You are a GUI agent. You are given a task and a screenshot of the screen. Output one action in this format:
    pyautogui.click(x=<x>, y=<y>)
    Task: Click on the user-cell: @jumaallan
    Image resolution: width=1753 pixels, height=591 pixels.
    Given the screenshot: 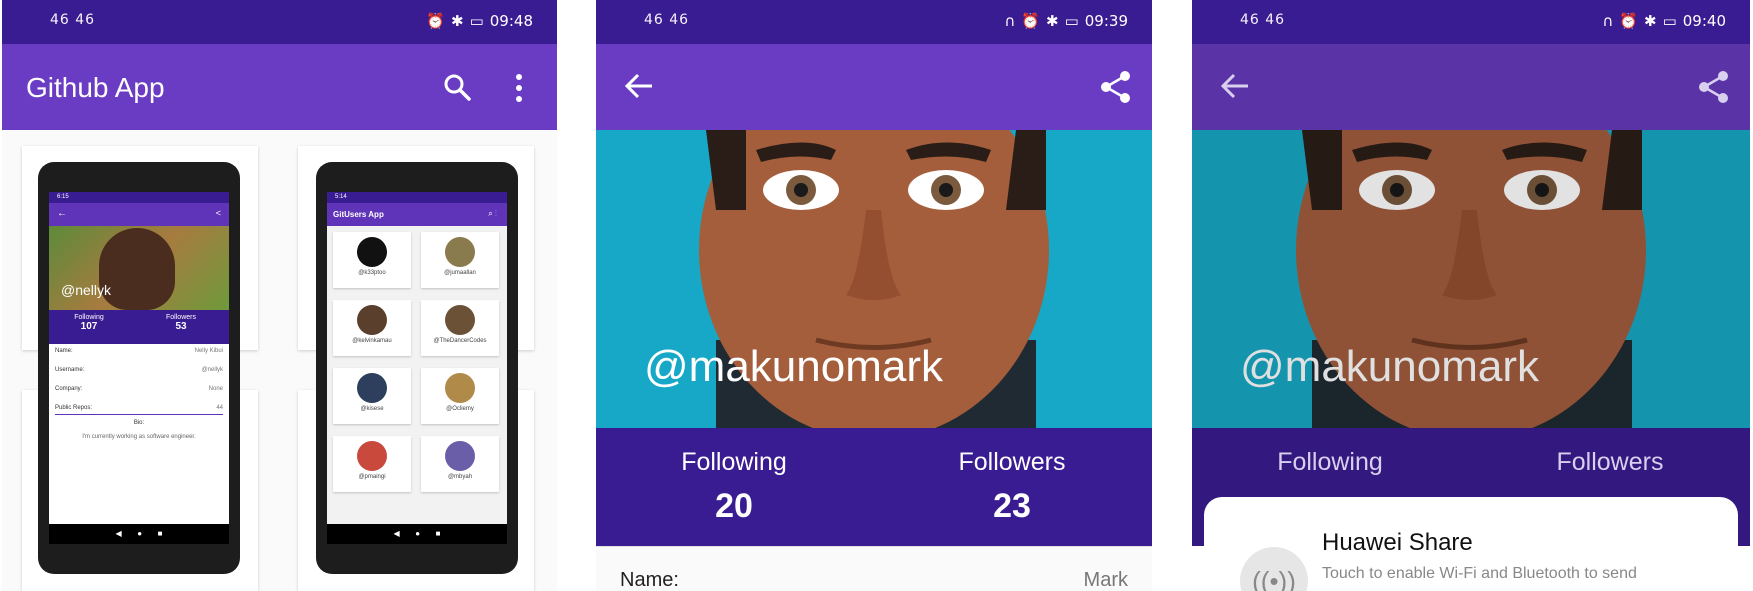 What is the action you would take?
    pyautogui.click(x=460, y=260)
    